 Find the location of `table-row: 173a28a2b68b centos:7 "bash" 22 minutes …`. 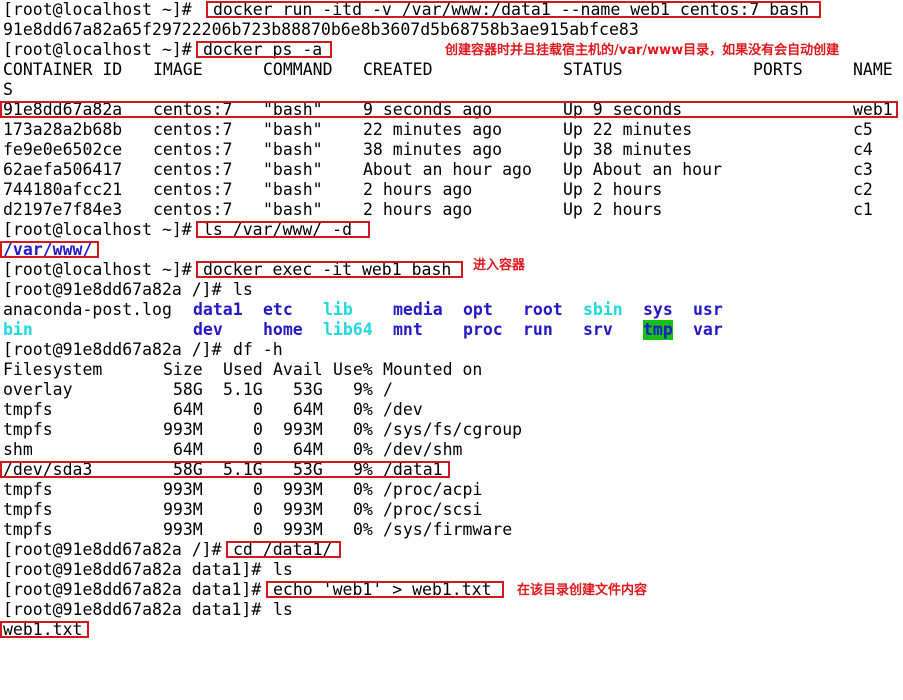

table-row: 173a28a2b68b centos:7 "bash" 22 minutes … is located at coordinates (453, 130).